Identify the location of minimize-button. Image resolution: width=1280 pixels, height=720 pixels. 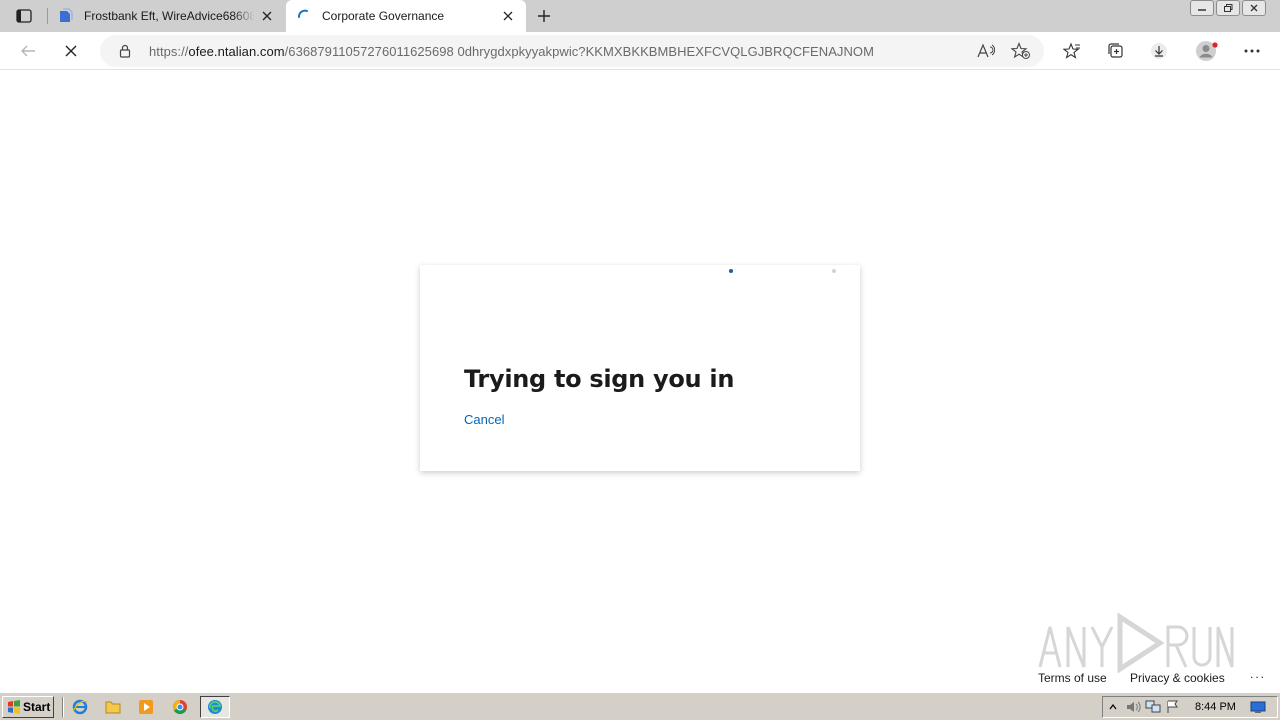
(1202, 8).